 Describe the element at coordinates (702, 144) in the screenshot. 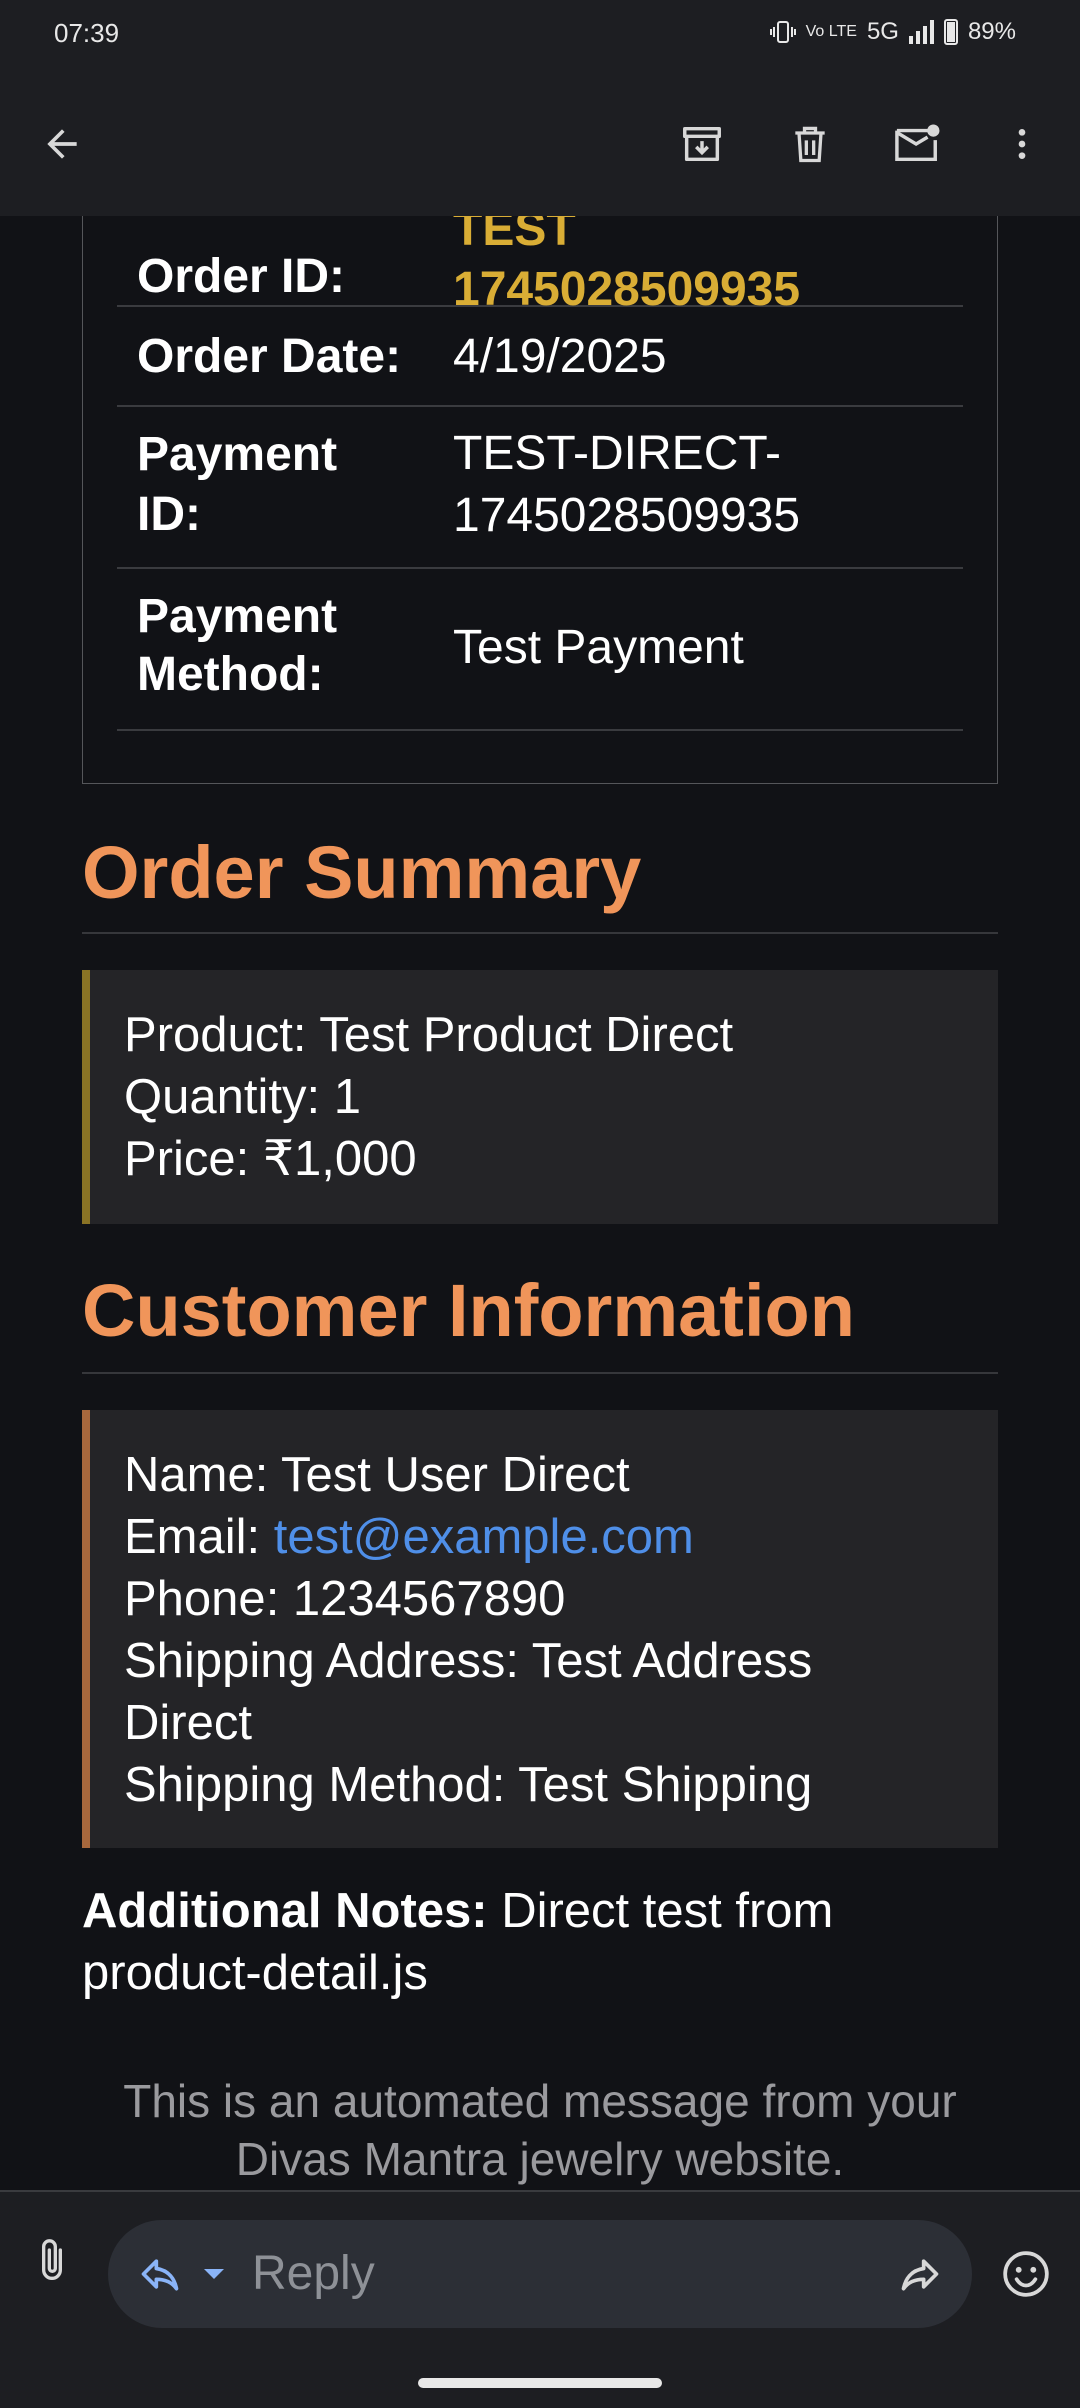

I see `archive-icon` at that location.